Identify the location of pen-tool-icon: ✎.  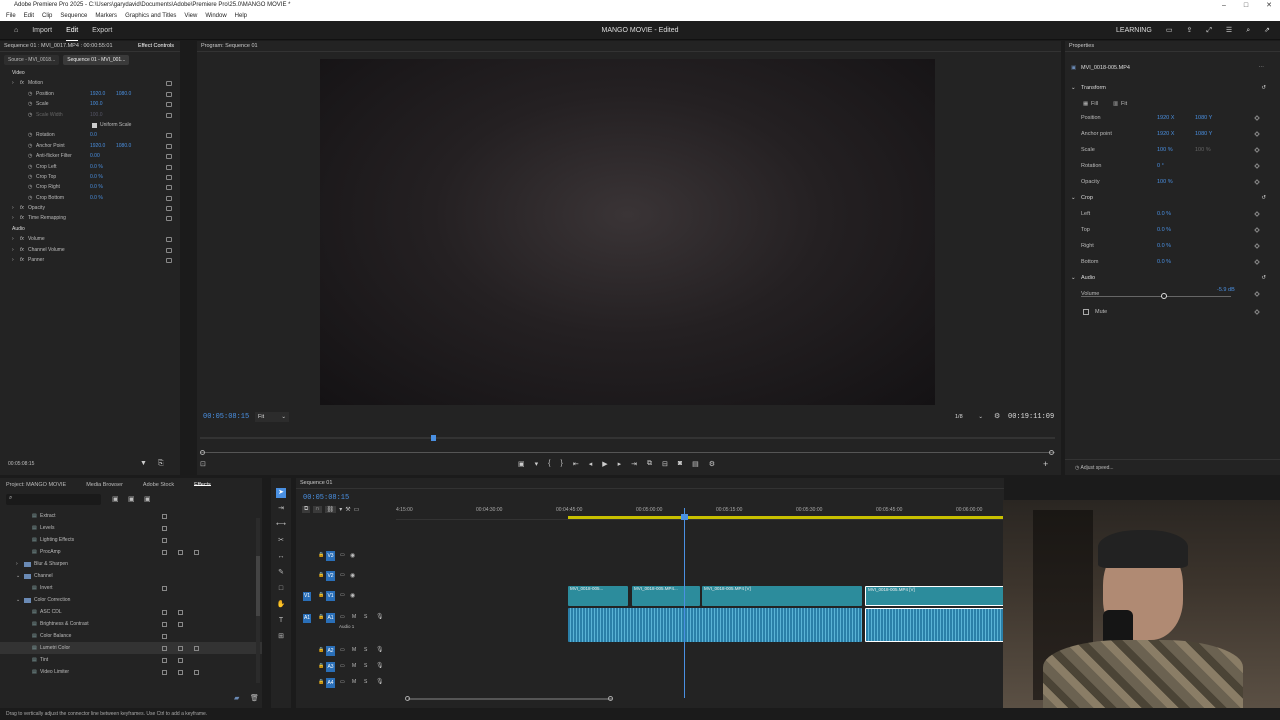
(281, 573).